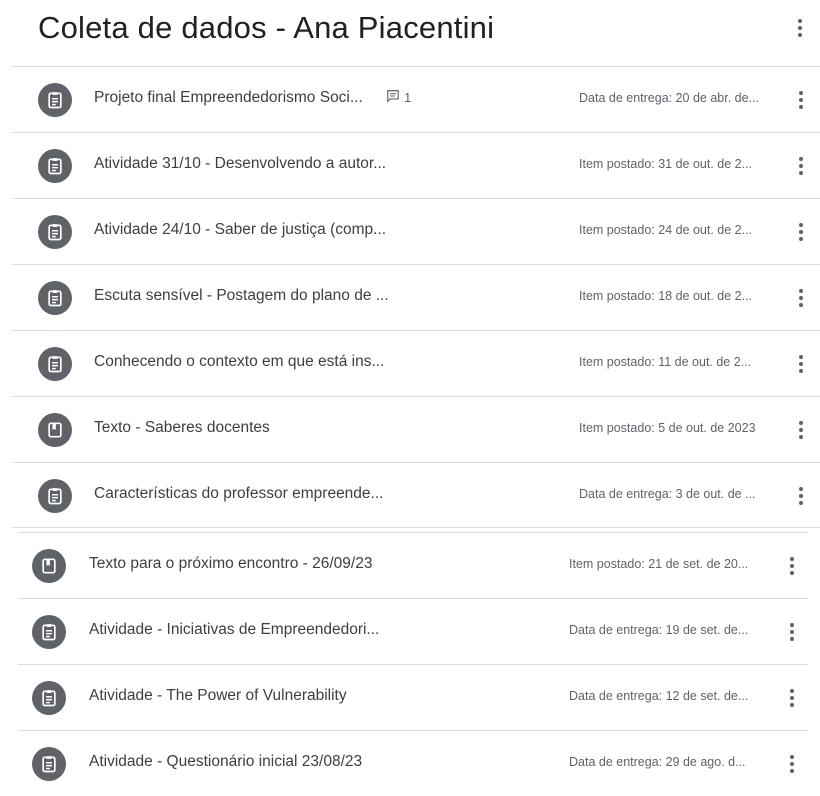 The height and width of the screenshot is (796, 820). What do you see at coordinates (393, 97) in the screenshot?
I see `comment-icon` at bounding box center [393, 97].